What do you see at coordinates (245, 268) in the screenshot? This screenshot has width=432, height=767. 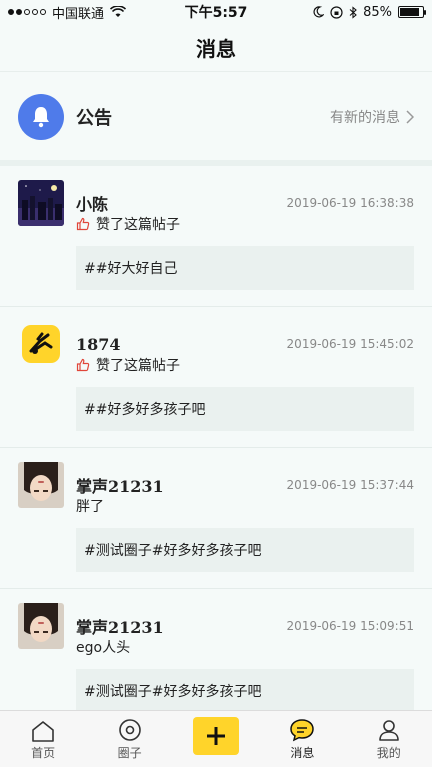 I see `post-quote: ##好大好自己` at bounding box center [245, 268].